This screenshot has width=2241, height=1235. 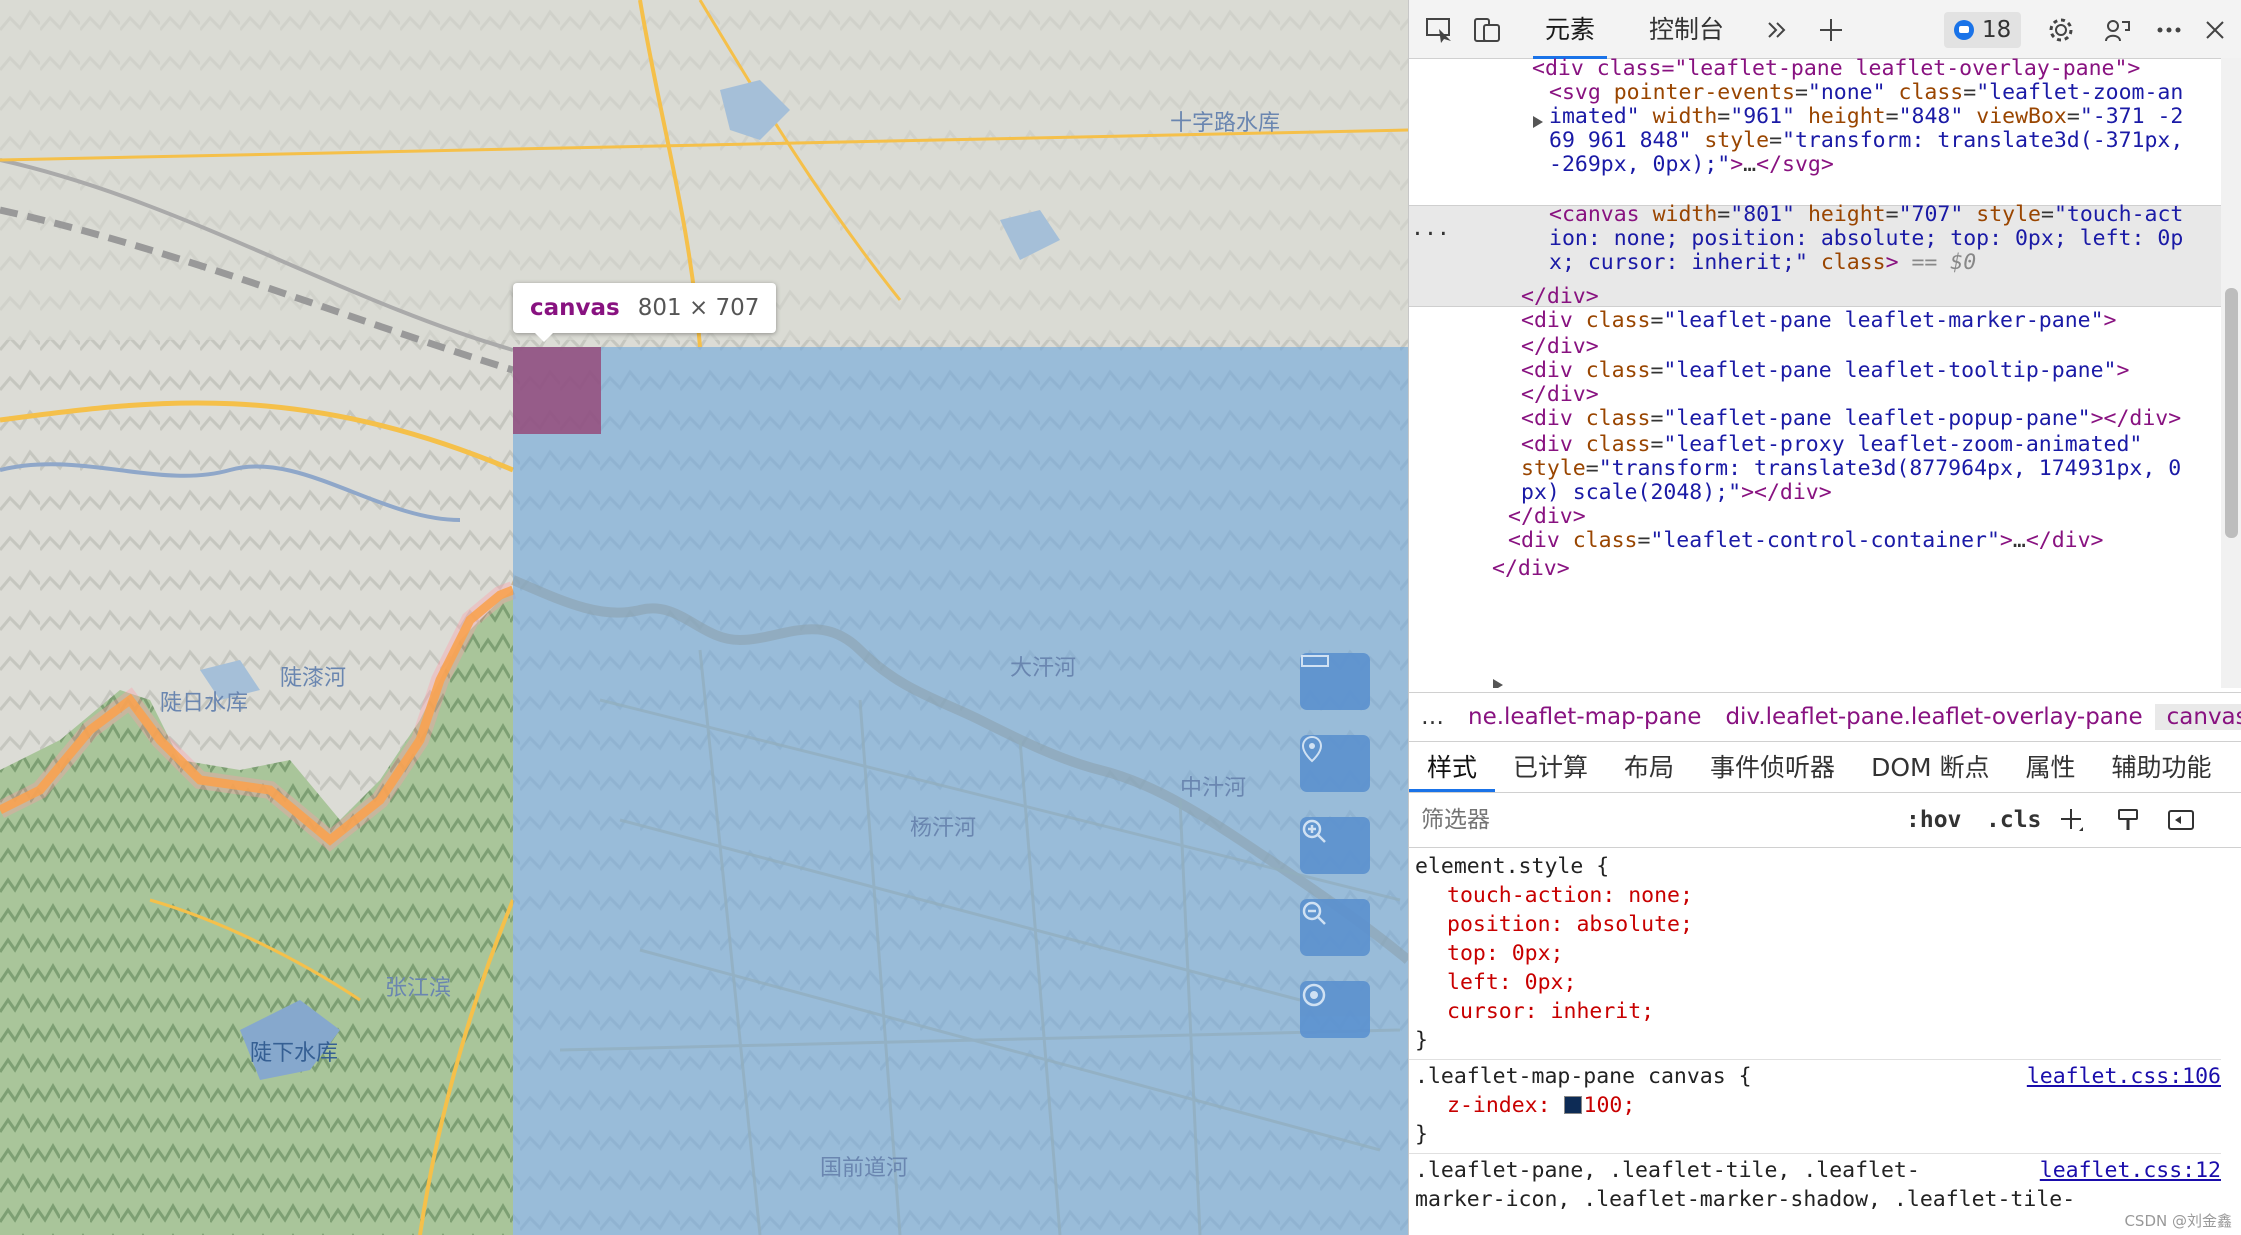 What do you see at coordinates (2178, 1221) in the screenshot?
I see `watermark: CSDN @刘金鑫` at bounding box center [2178, 1221].